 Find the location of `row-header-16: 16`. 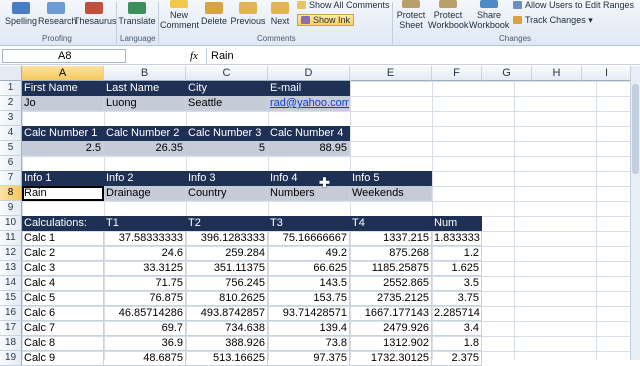

row-header-16: 16 is located at coordinates (11, 313).